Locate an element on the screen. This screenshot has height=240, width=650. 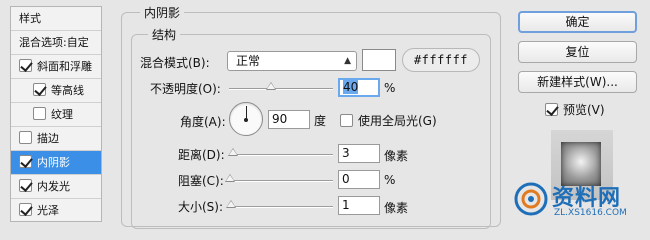
angle-label: 角度(A): is located at coordinates (203, 122).